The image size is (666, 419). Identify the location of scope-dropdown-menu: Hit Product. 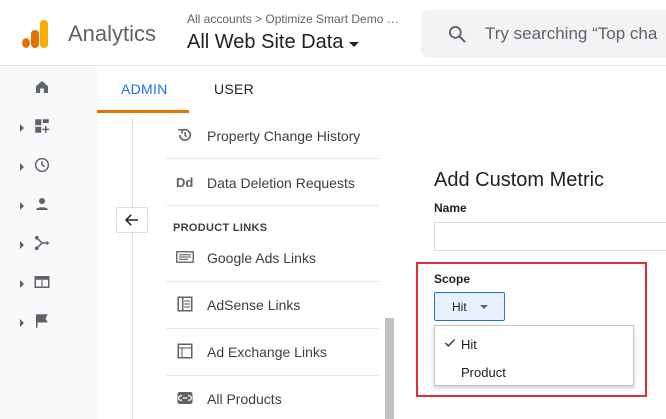
(534, 355).